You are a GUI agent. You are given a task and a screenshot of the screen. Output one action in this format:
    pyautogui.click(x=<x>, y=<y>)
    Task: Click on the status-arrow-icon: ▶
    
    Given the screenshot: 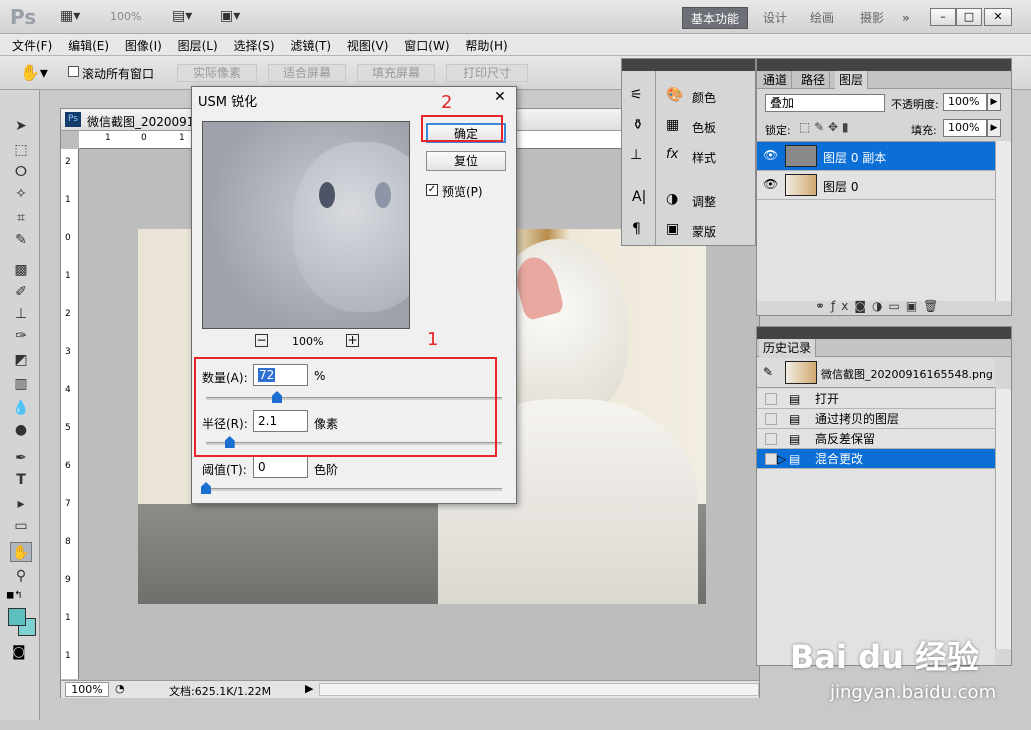 What is the action you would take?
    pyautogui.click(x=309, y=688)
    